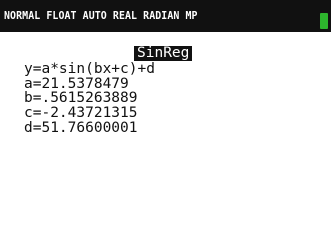  Describe the element at coordinates (81, 127) in the screenshot. I see `parameter-d: d=51.76600001` at that location.